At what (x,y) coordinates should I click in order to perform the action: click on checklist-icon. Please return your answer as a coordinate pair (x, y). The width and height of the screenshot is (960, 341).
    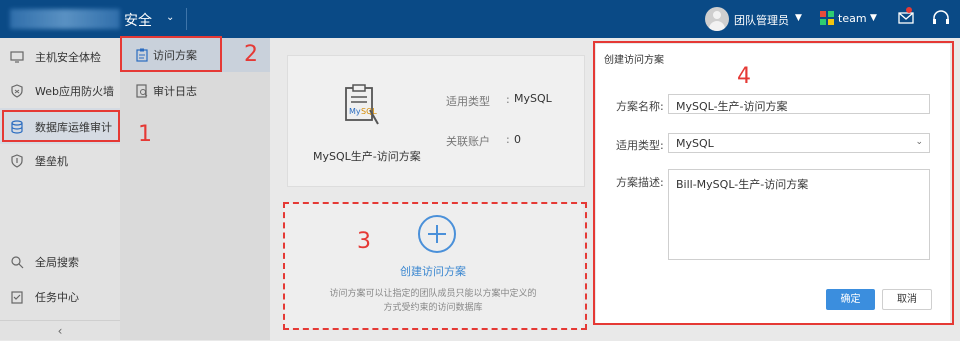
    Looking at the image, I should click on (17, 297).